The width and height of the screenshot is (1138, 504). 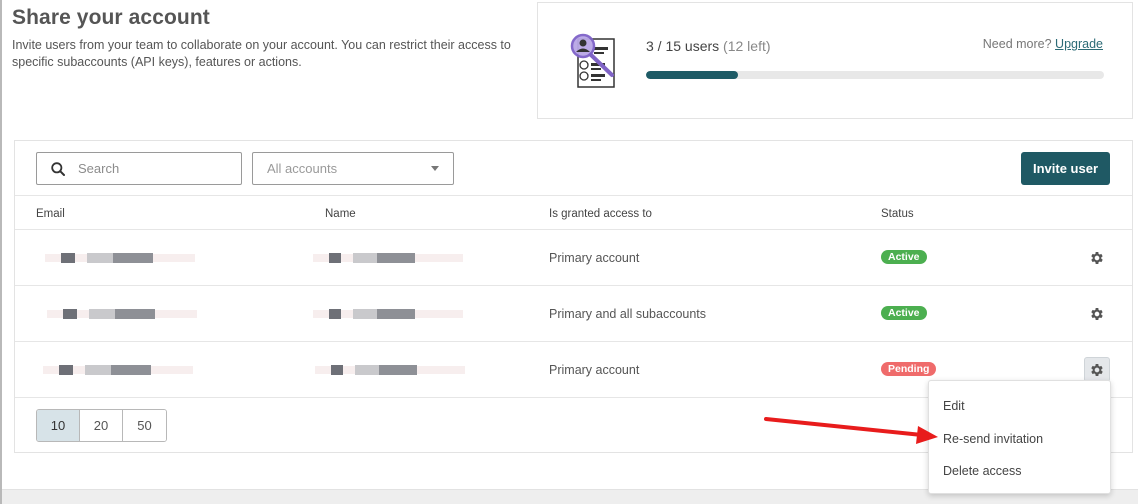 What do you see at coordinates (50, 214) in the screenshot?
I see `column-header-email: Email` at bounding box center [50, 214].